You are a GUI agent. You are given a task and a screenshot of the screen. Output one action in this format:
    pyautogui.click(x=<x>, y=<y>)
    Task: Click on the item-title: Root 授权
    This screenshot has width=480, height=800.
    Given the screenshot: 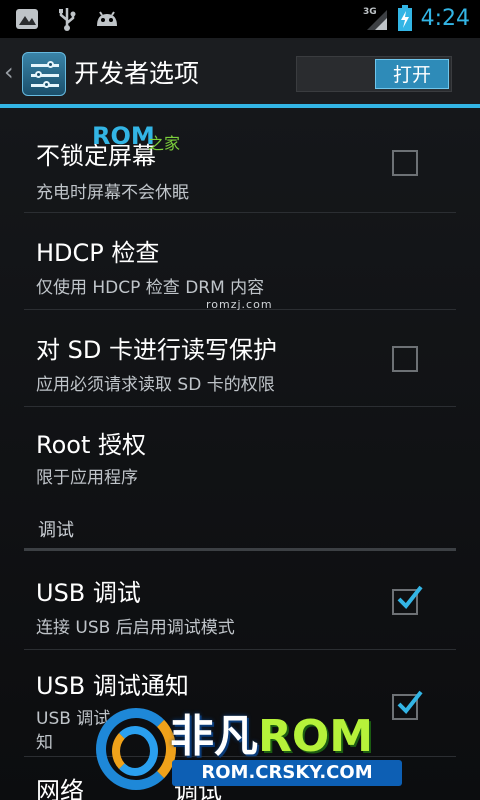 What is the action you would take?
    pyautogui.click(x=91, y=445)
    